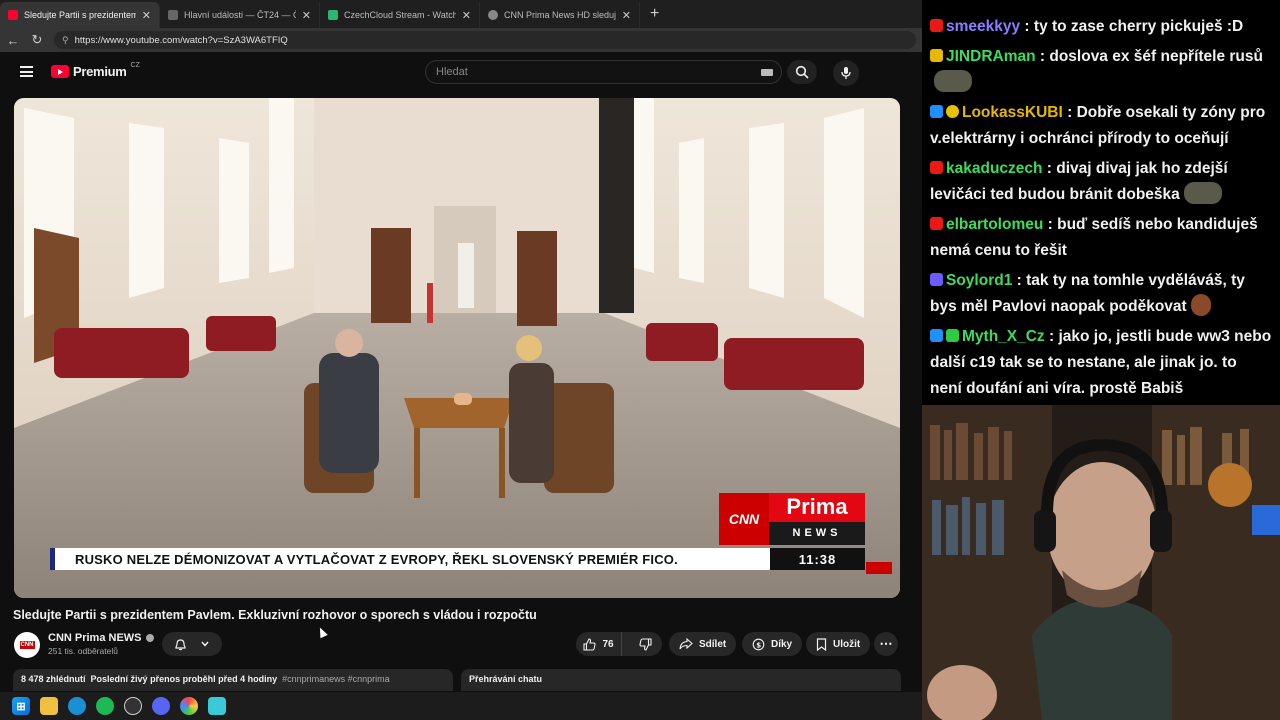  Describe the element at coordinates (60, 71) in the screenshot. I see `youtube-play-icon` at that location.